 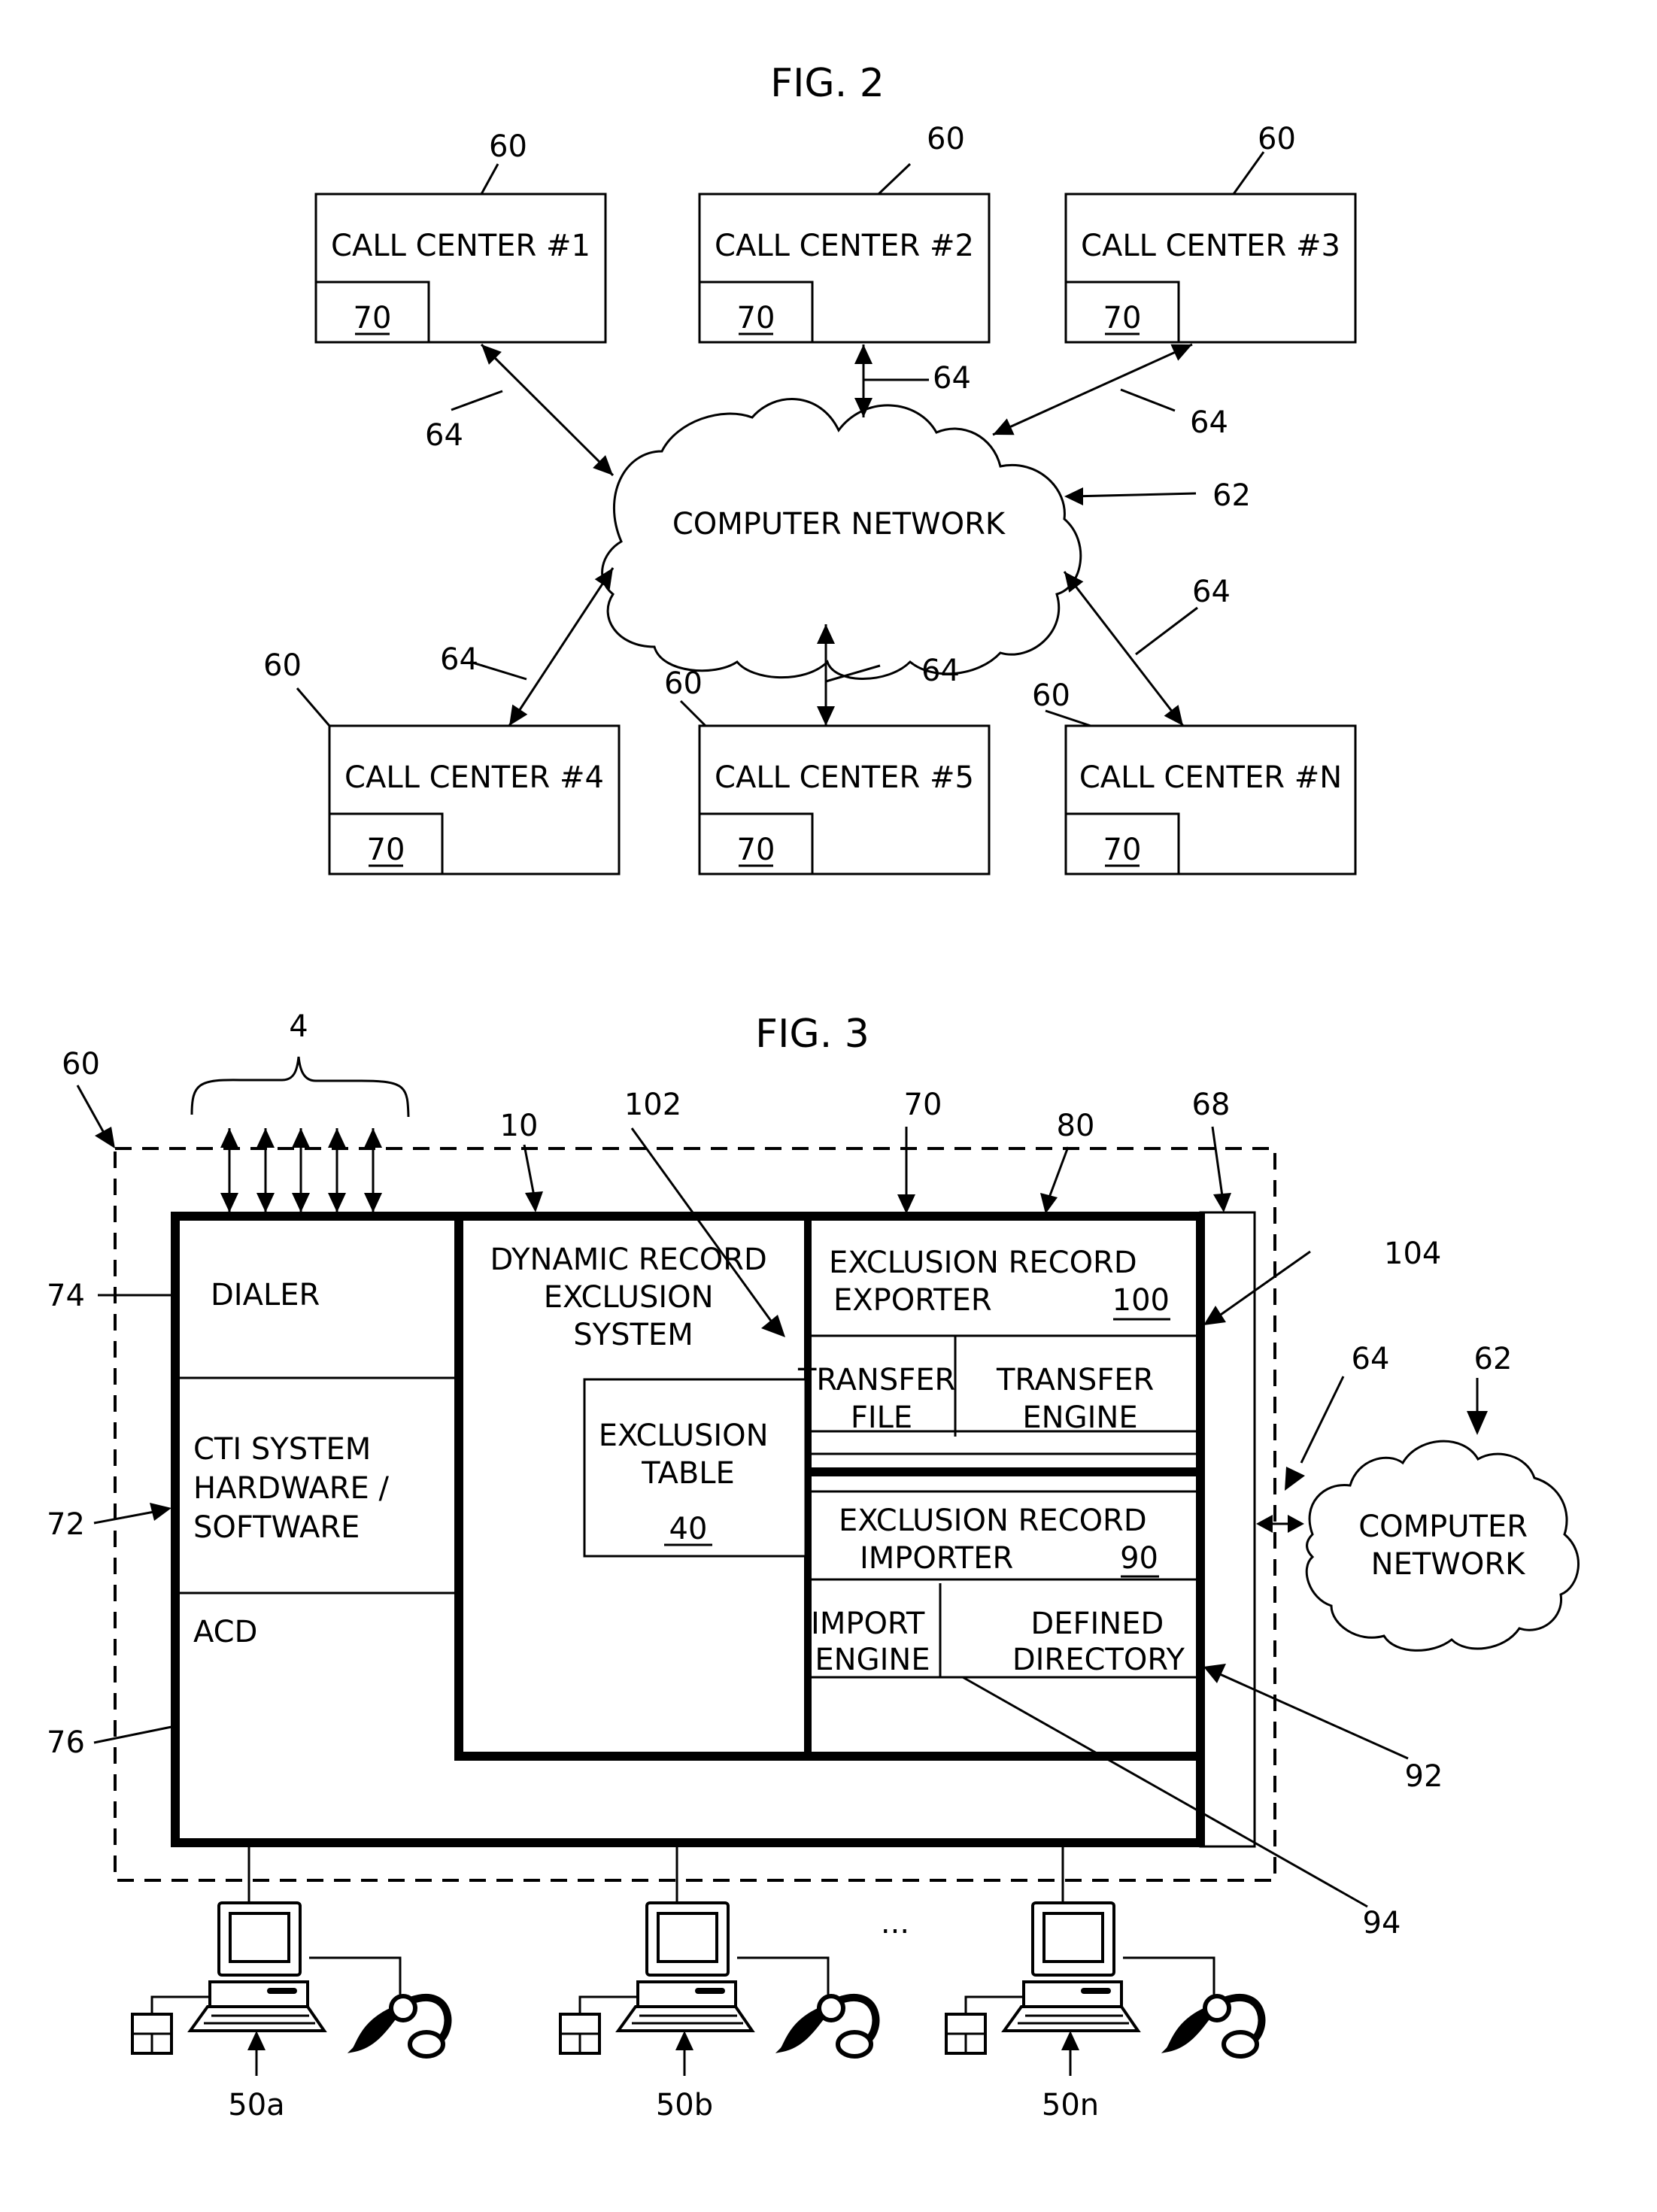 What do you see at coordinates (1447, 1546) in the screenshot?
I see `fig3-network-label: COMPUTER NETWORK` at bounding box center [1447, 1546].